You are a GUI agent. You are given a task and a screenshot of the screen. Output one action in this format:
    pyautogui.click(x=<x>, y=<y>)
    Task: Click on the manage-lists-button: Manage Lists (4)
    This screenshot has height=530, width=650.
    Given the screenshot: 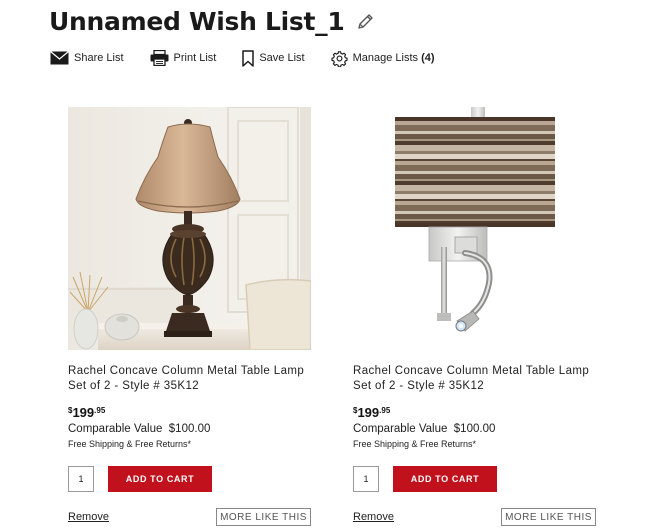 What is the action you would take?
    pyautogui.click(x=383, y=58)
    